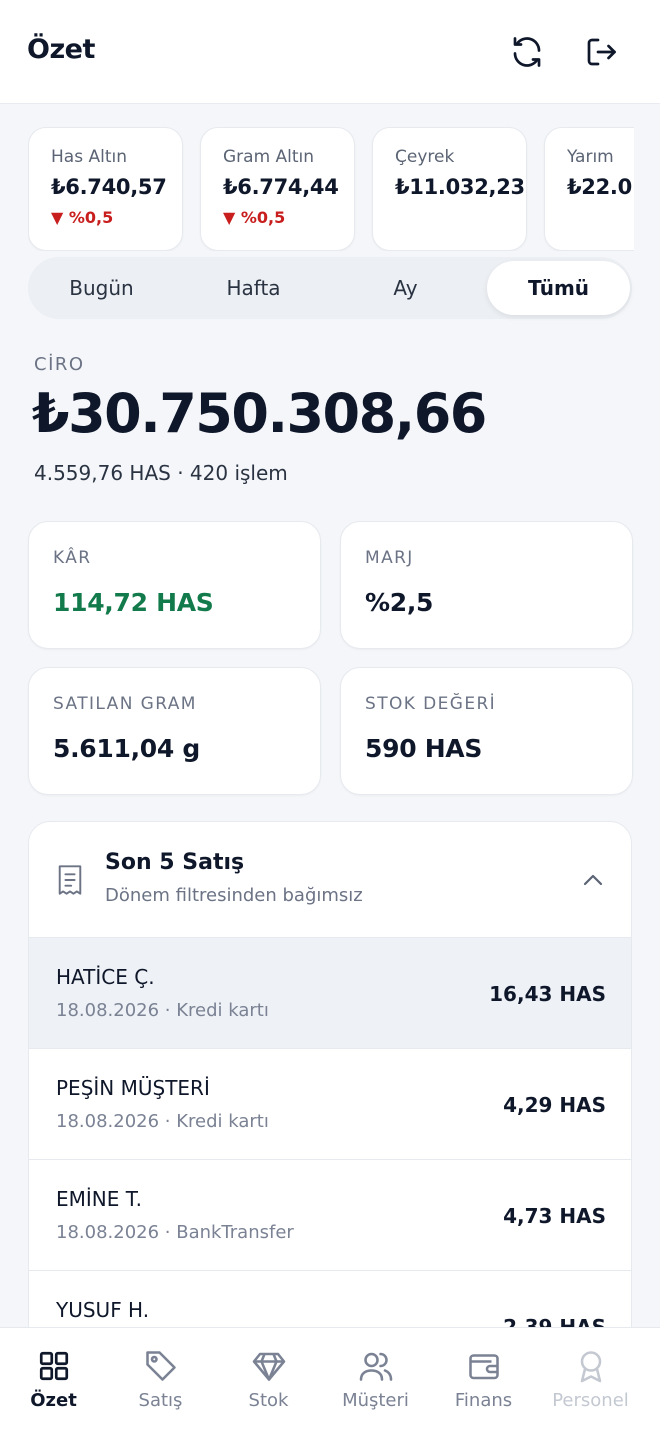 The image size is (660, 1434). What do you see at coordinates (268, 1366) in the screenshot?
I see `diamond-icon` at bounding box center [268, 1366].